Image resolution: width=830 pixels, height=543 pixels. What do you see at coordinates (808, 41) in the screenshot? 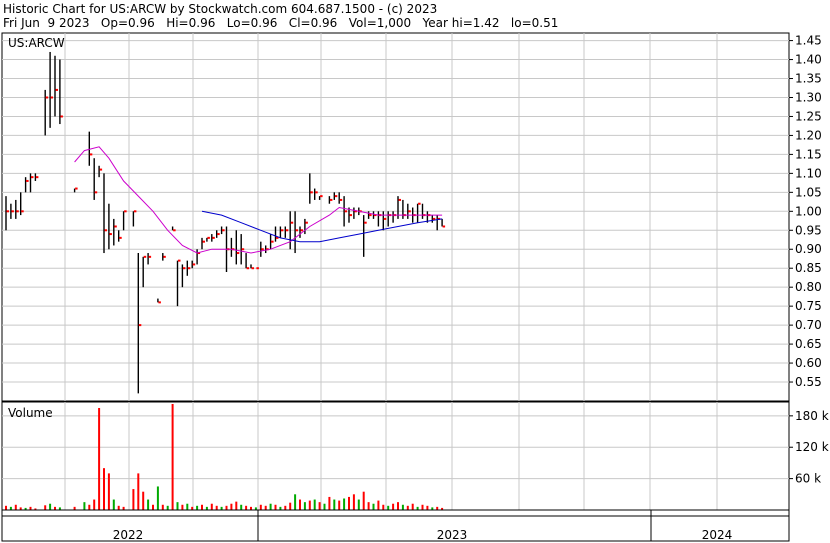
I see `price-tick-label: 1.45` at bounding box center [808, 41].